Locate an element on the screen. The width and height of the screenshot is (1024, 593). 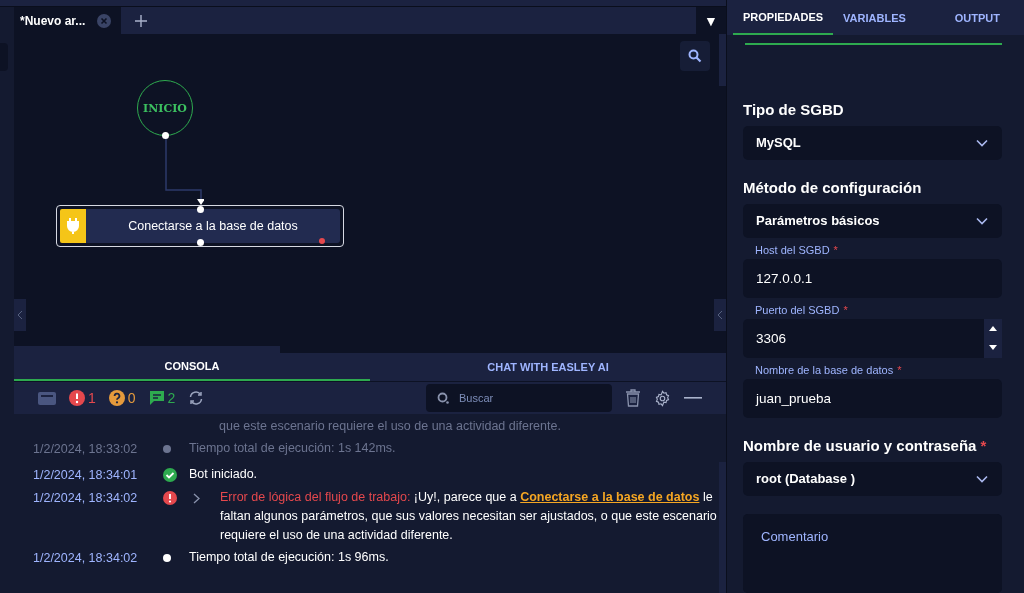
dropdown: MySQL is located at coordinates (872, 142).